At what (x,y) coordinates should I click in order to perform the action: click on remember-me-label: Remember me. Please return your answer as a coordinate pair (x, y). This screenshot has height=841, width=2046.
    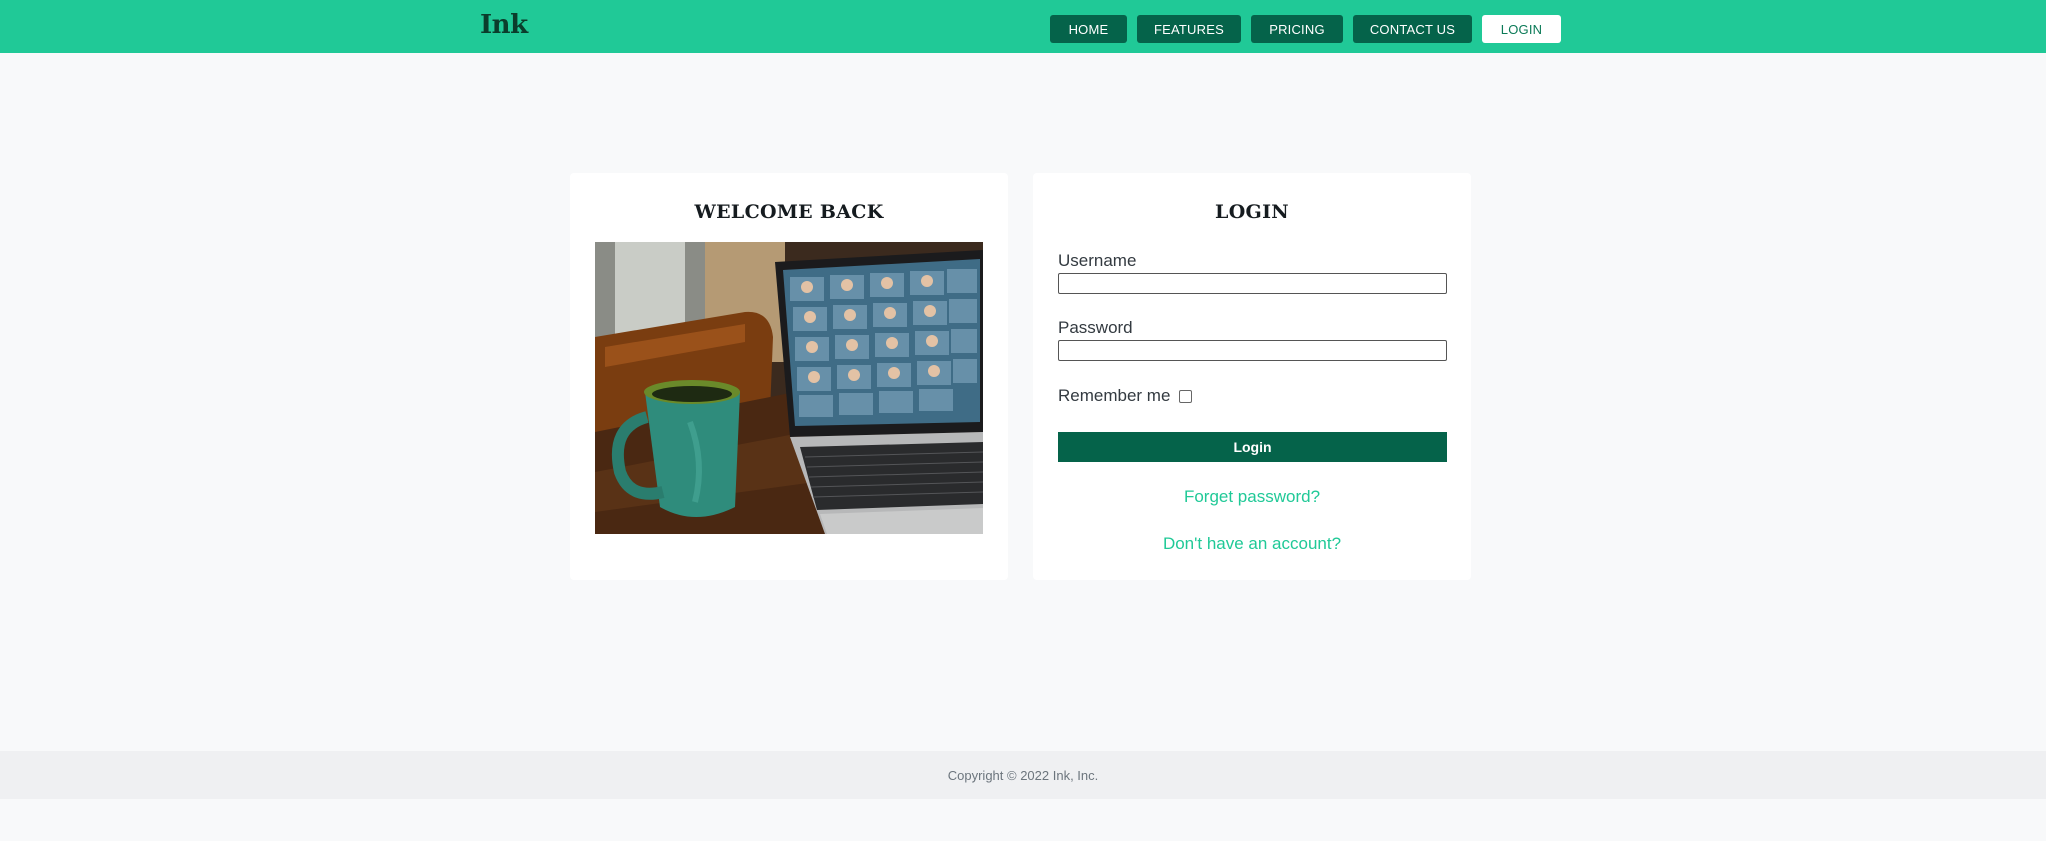
    Looking at the image, I should click on (1114, 395).